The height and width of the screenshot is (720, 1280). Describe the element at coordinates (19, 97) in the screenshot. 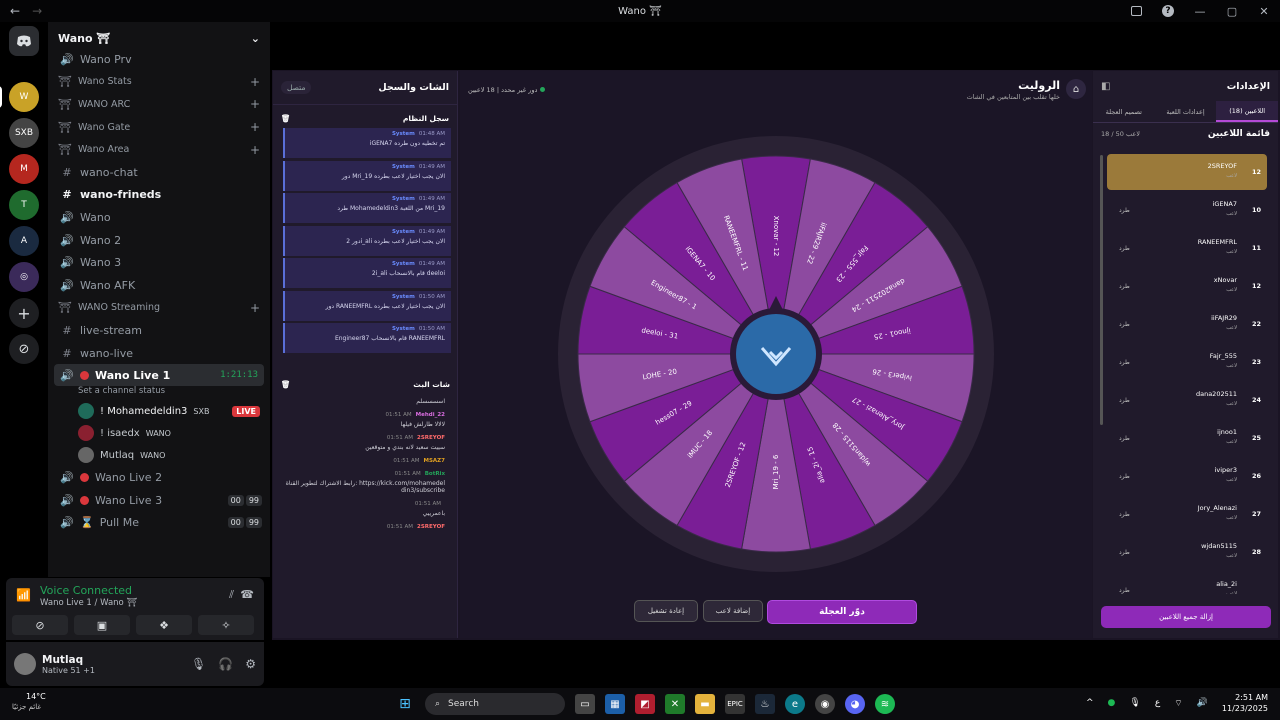

I see `server-wano-icon: W` at that location.